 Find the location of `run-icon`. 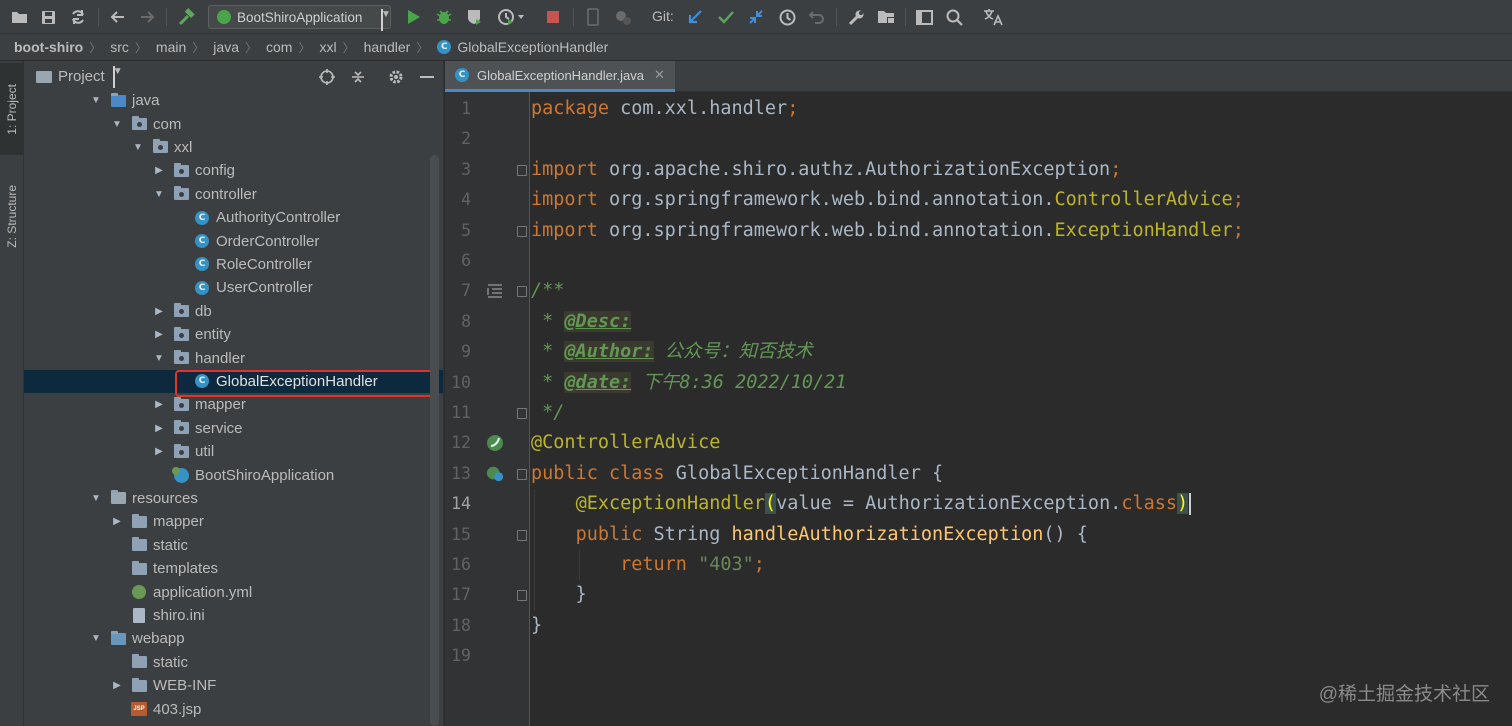

run-icon is located at coordinates (414, 17).